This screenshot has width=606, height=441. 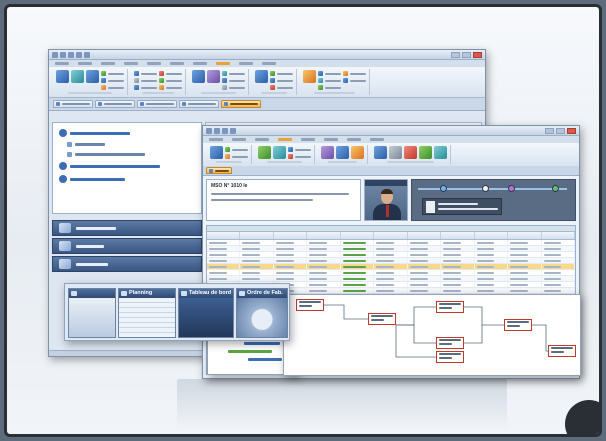 I want to click on gear-icon, so click(x=62, y=76).